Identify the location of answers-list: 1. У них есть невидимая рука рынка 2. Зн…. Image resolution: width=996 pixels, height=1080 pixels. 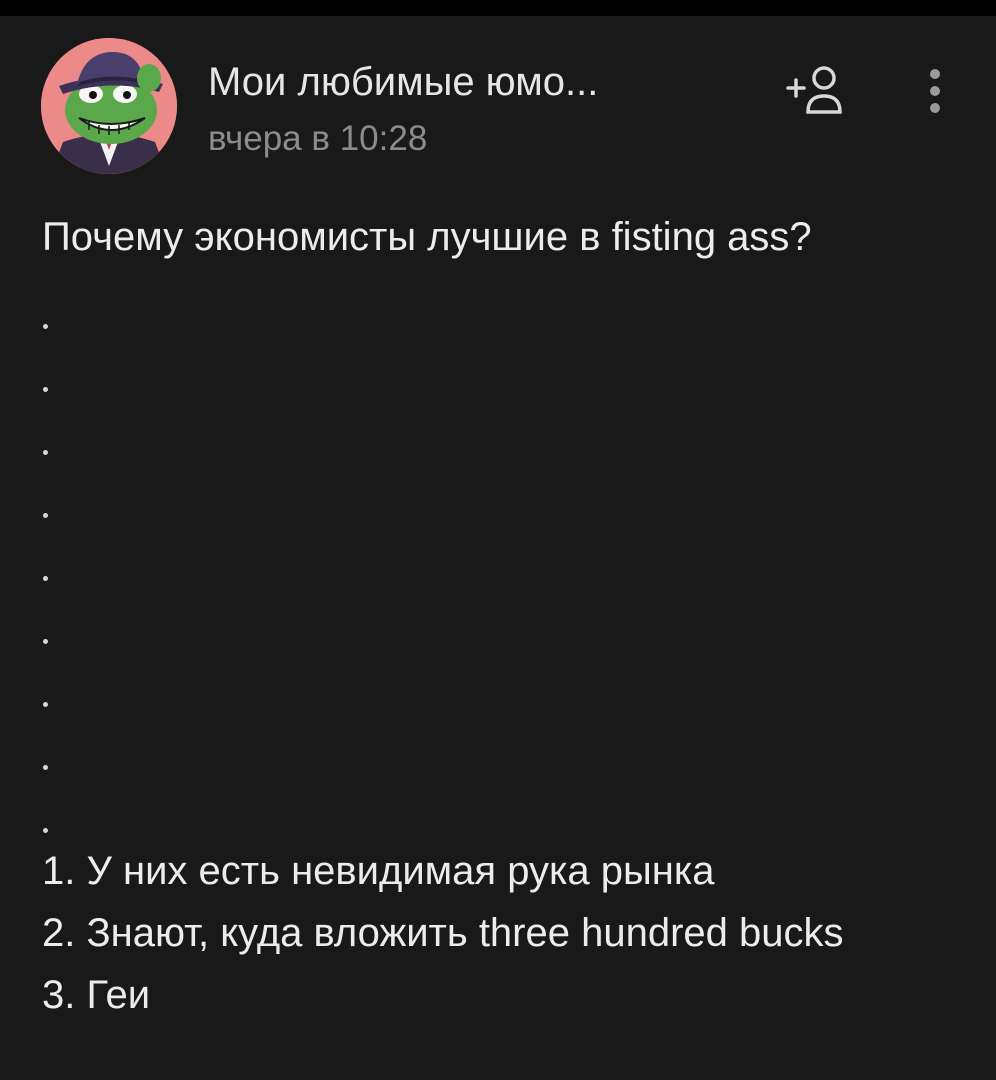
(443, 933).